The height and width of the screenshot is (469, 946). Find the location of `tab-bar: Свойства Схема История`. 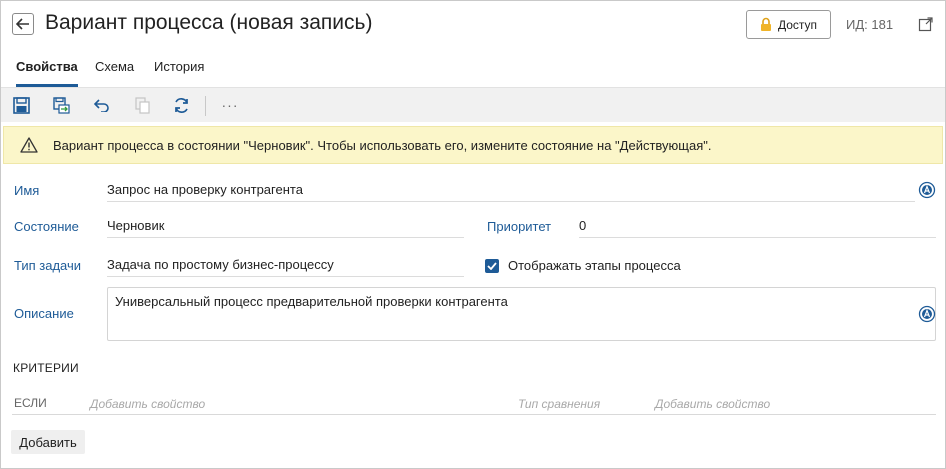

tab-bar: Свойства Схема История is located at coordinates (473, 73).